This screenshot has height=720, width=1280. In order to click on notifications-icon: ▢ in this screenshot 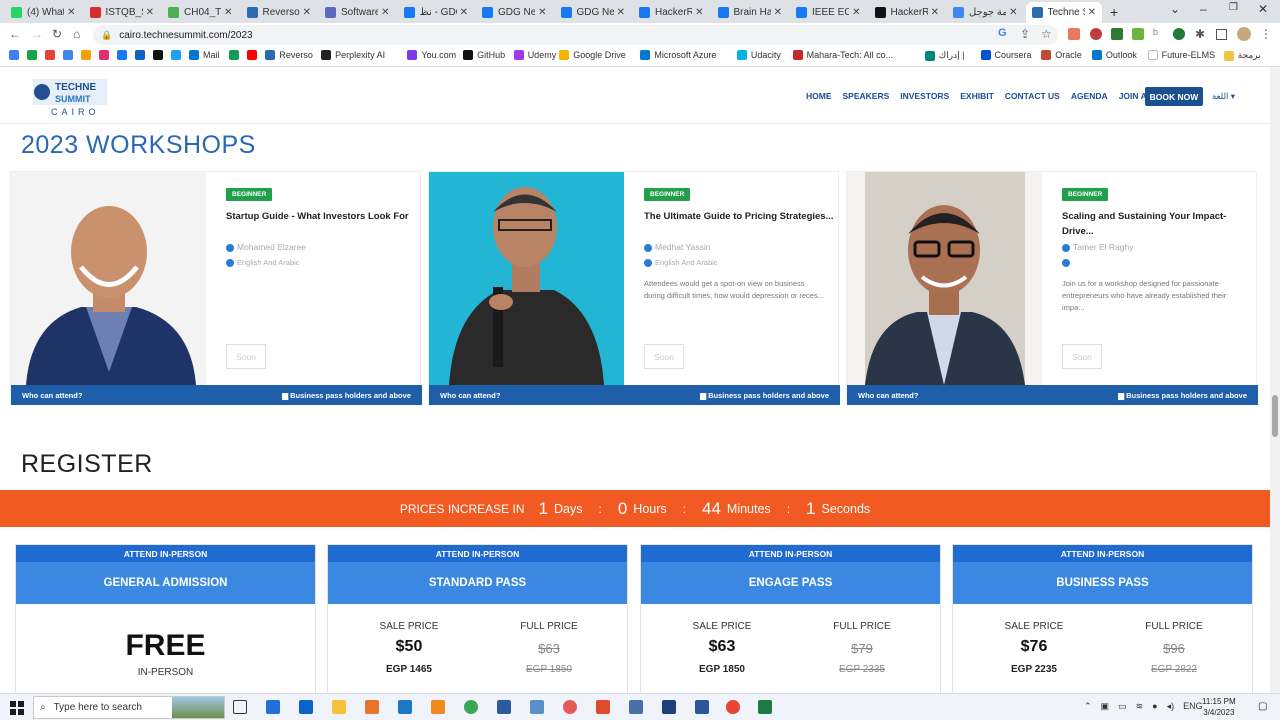, I will do `click(1262, 706)`.